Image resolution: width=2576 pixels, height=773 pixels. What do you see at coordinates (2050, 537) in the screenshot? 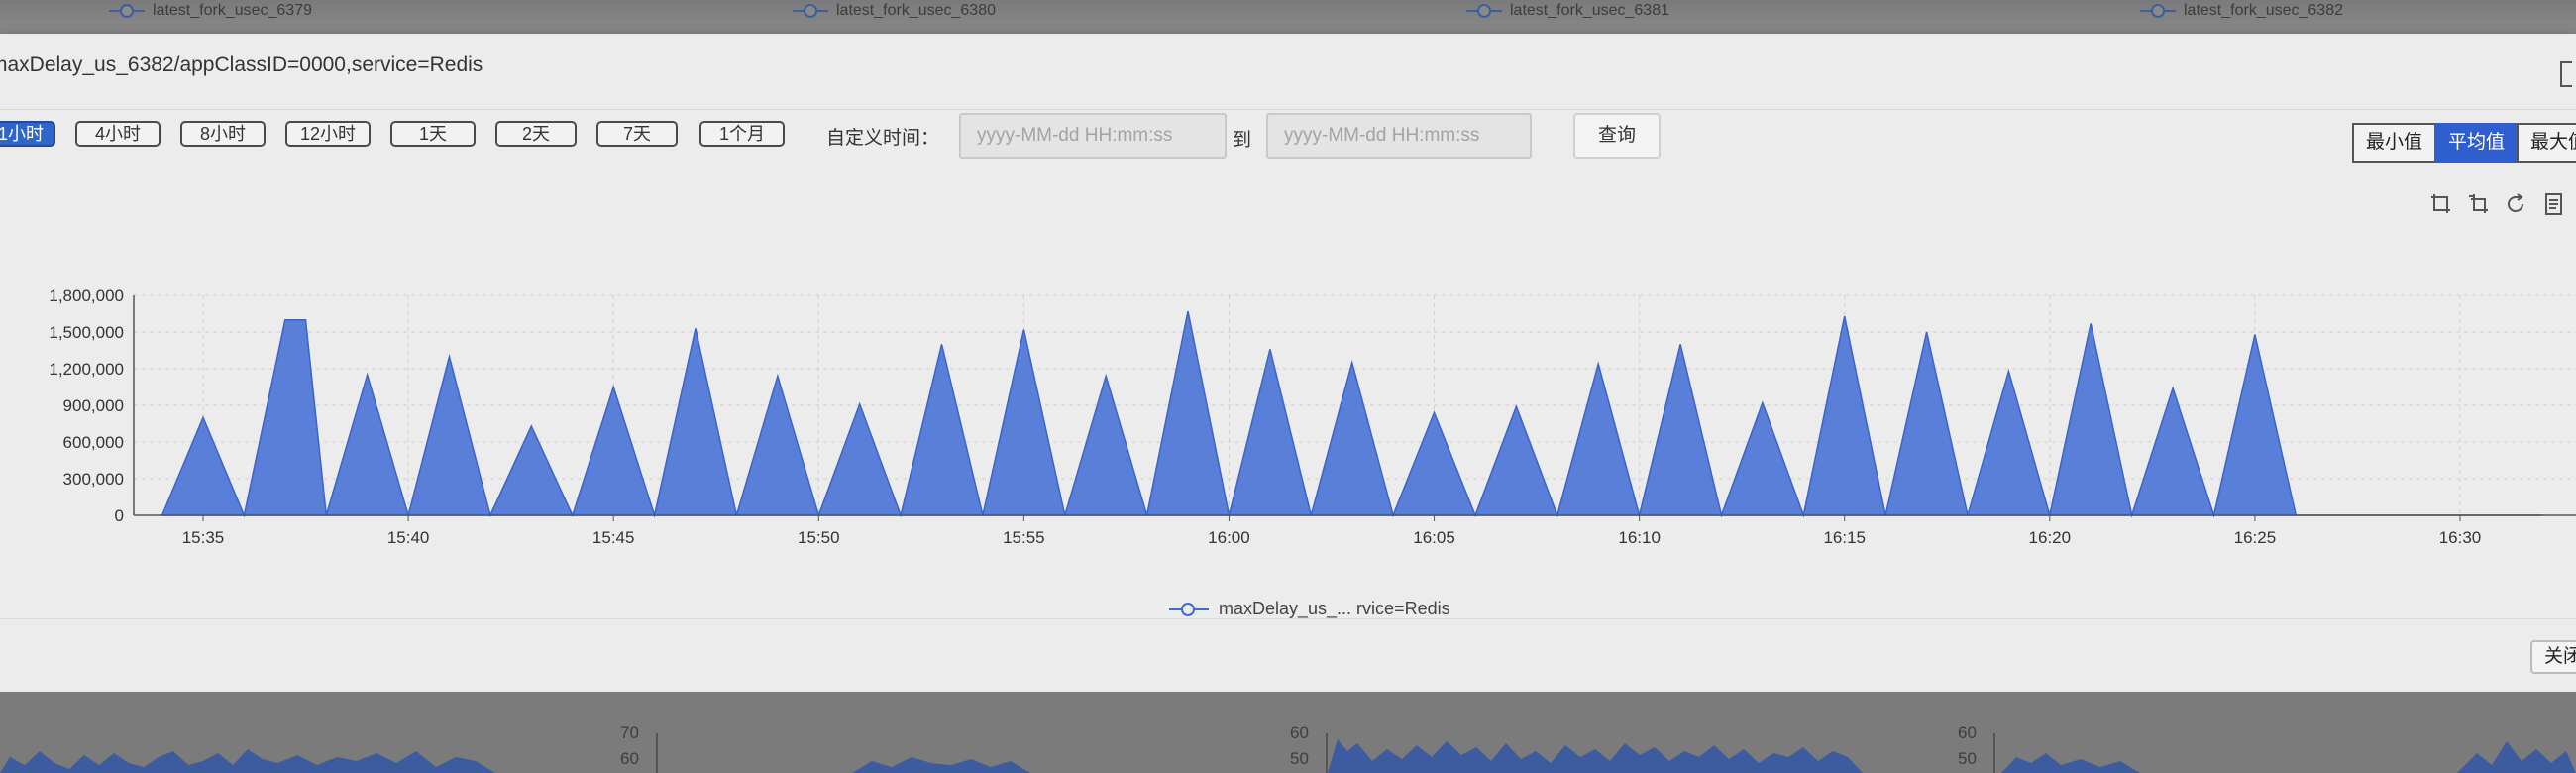
I see `x-tick-label: 16:20` at bounding box center [2050, 537].